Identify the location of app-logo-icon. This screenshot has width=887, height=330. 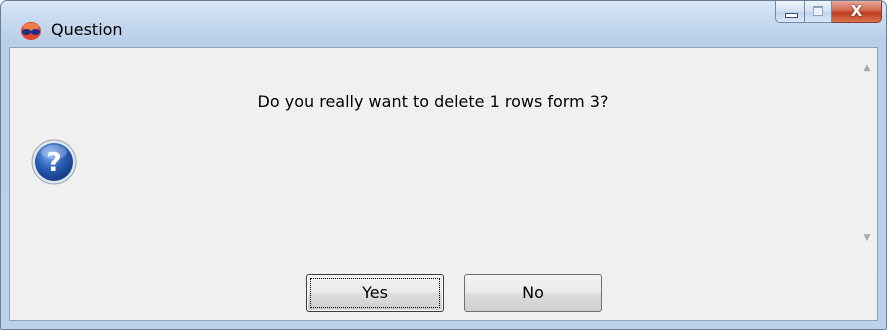
(31, 31).